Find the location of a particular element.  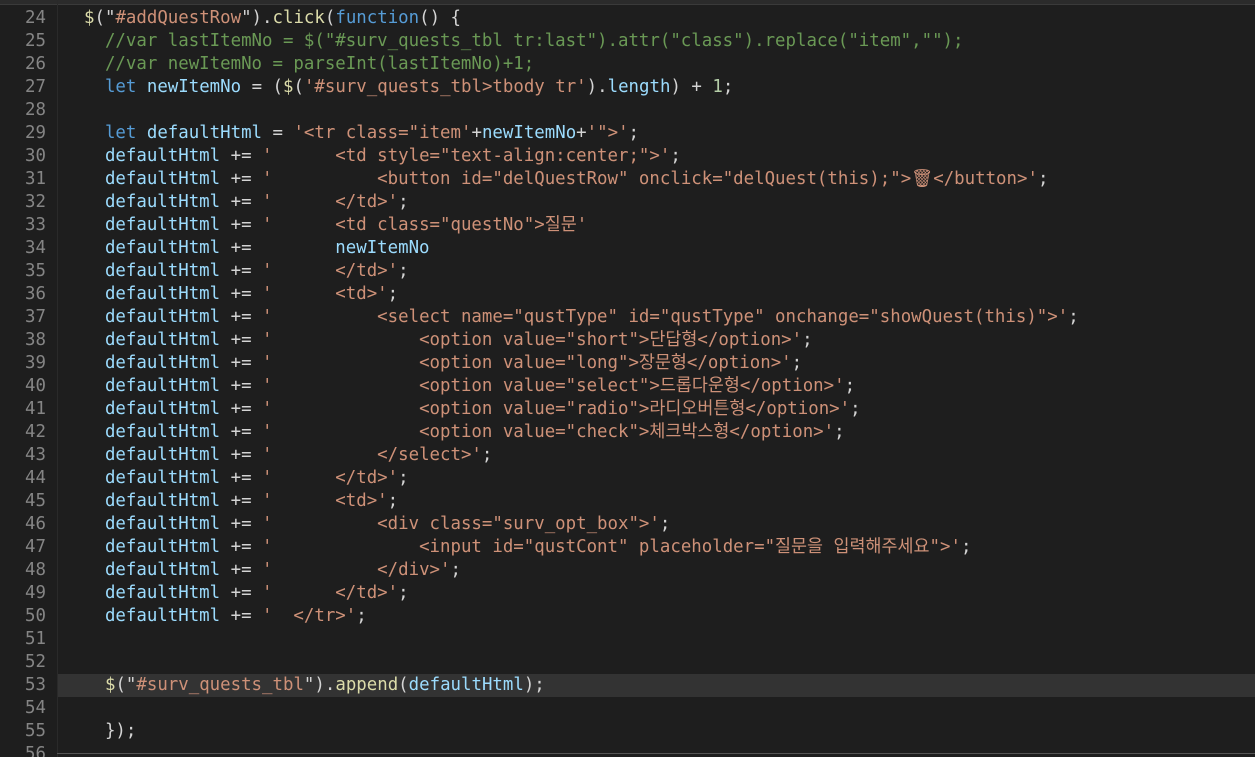

code-line: 34 defaultHtml += newItemNo is located at coordinates (627, 248).